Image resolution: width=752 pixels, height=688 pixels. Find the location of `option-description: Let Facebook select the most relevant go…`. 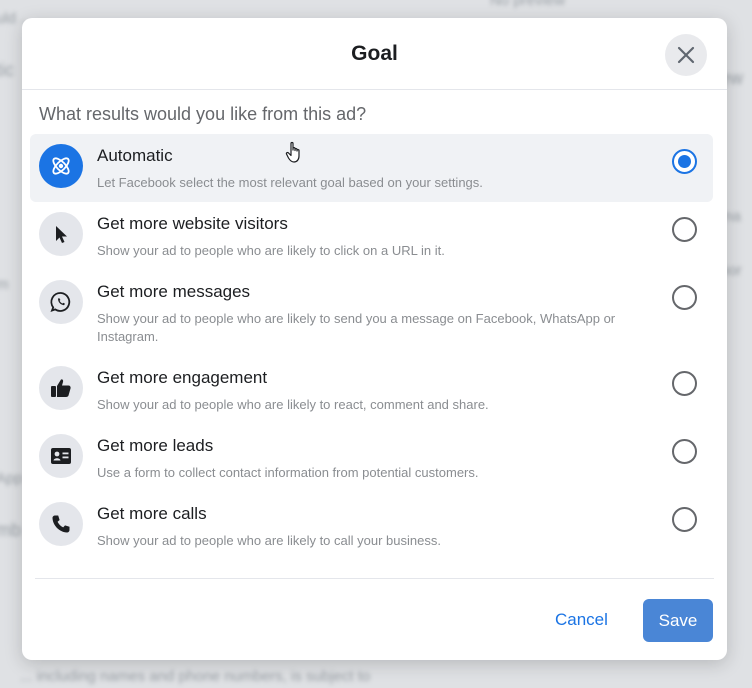

option-description: Let Facebook select the most relevant go… is located at coordinates (290, 182).